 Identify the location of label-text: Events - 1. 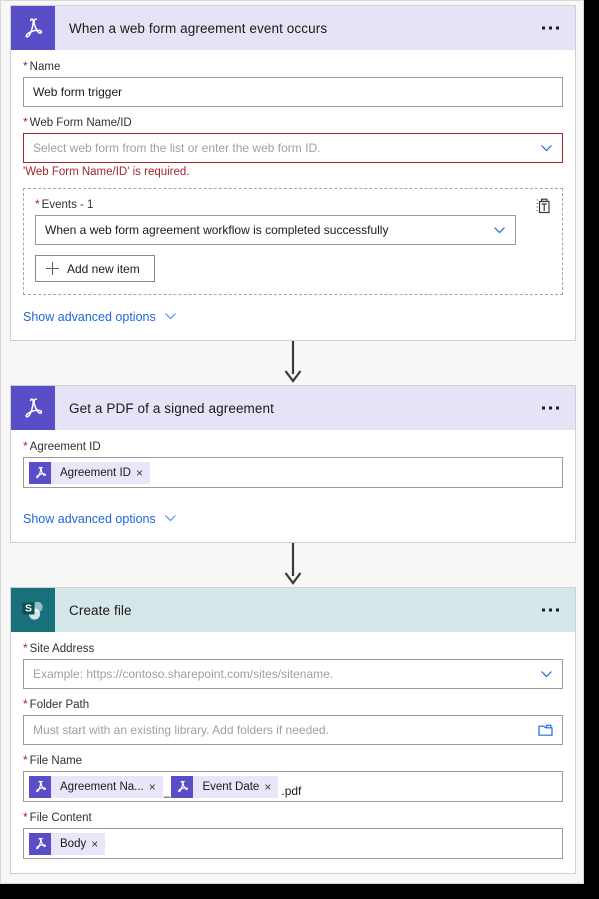
(67, 205).